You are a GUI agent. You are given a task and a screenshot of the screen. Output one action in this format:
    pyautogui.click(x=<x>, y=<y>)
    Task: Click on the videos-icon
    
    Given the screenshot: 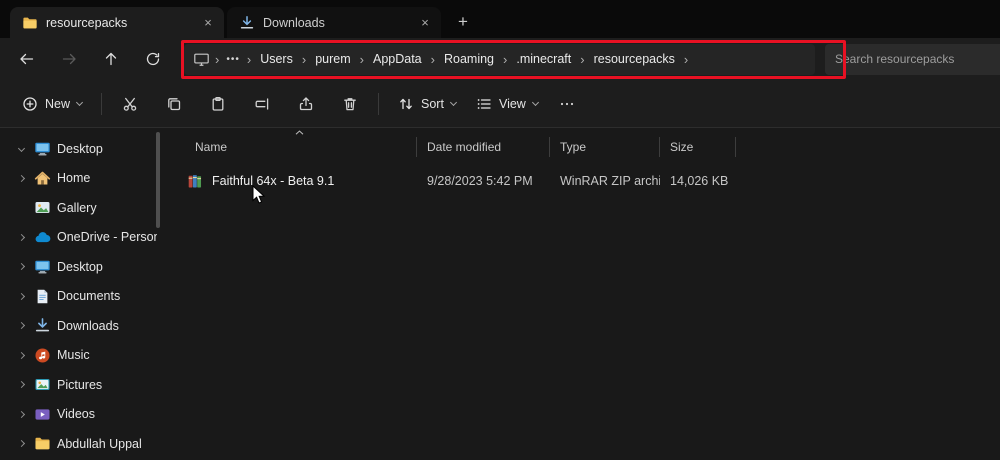 What is the action you would take?
    pyautogui.click(x=42, y=414)
    